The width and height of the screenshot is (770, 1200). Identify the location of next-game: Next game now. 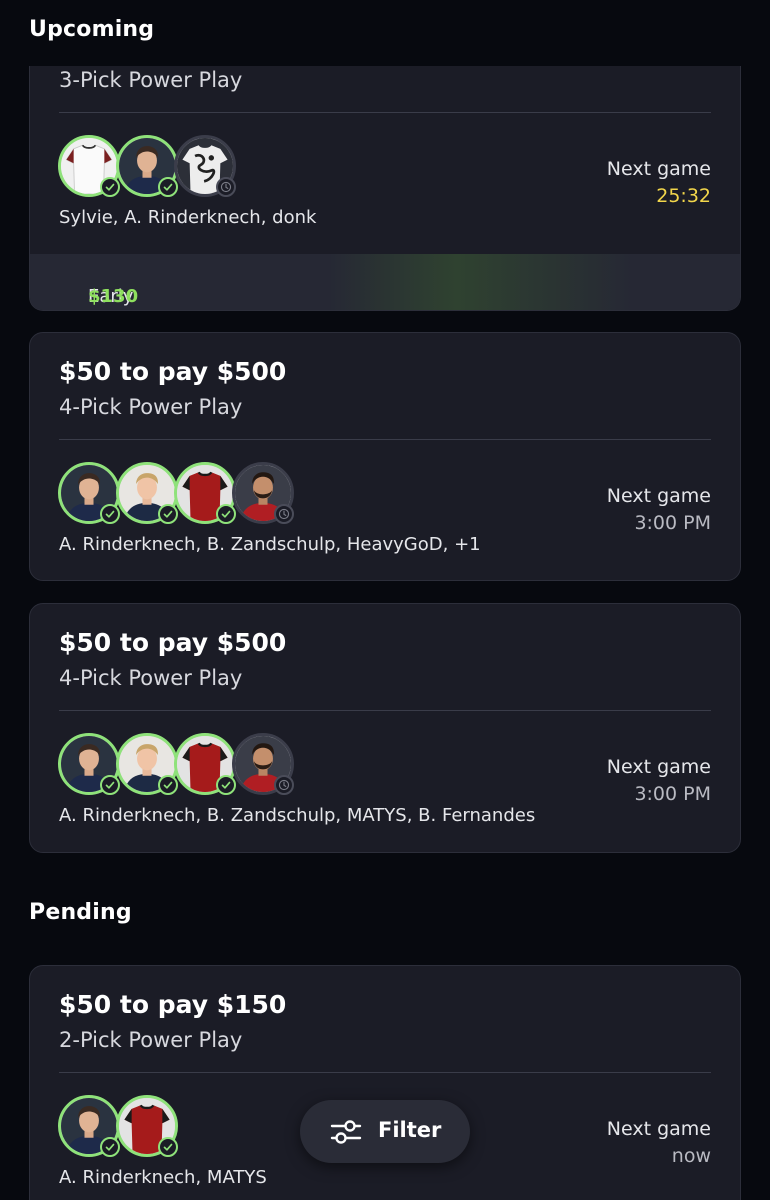
(659, 1143).